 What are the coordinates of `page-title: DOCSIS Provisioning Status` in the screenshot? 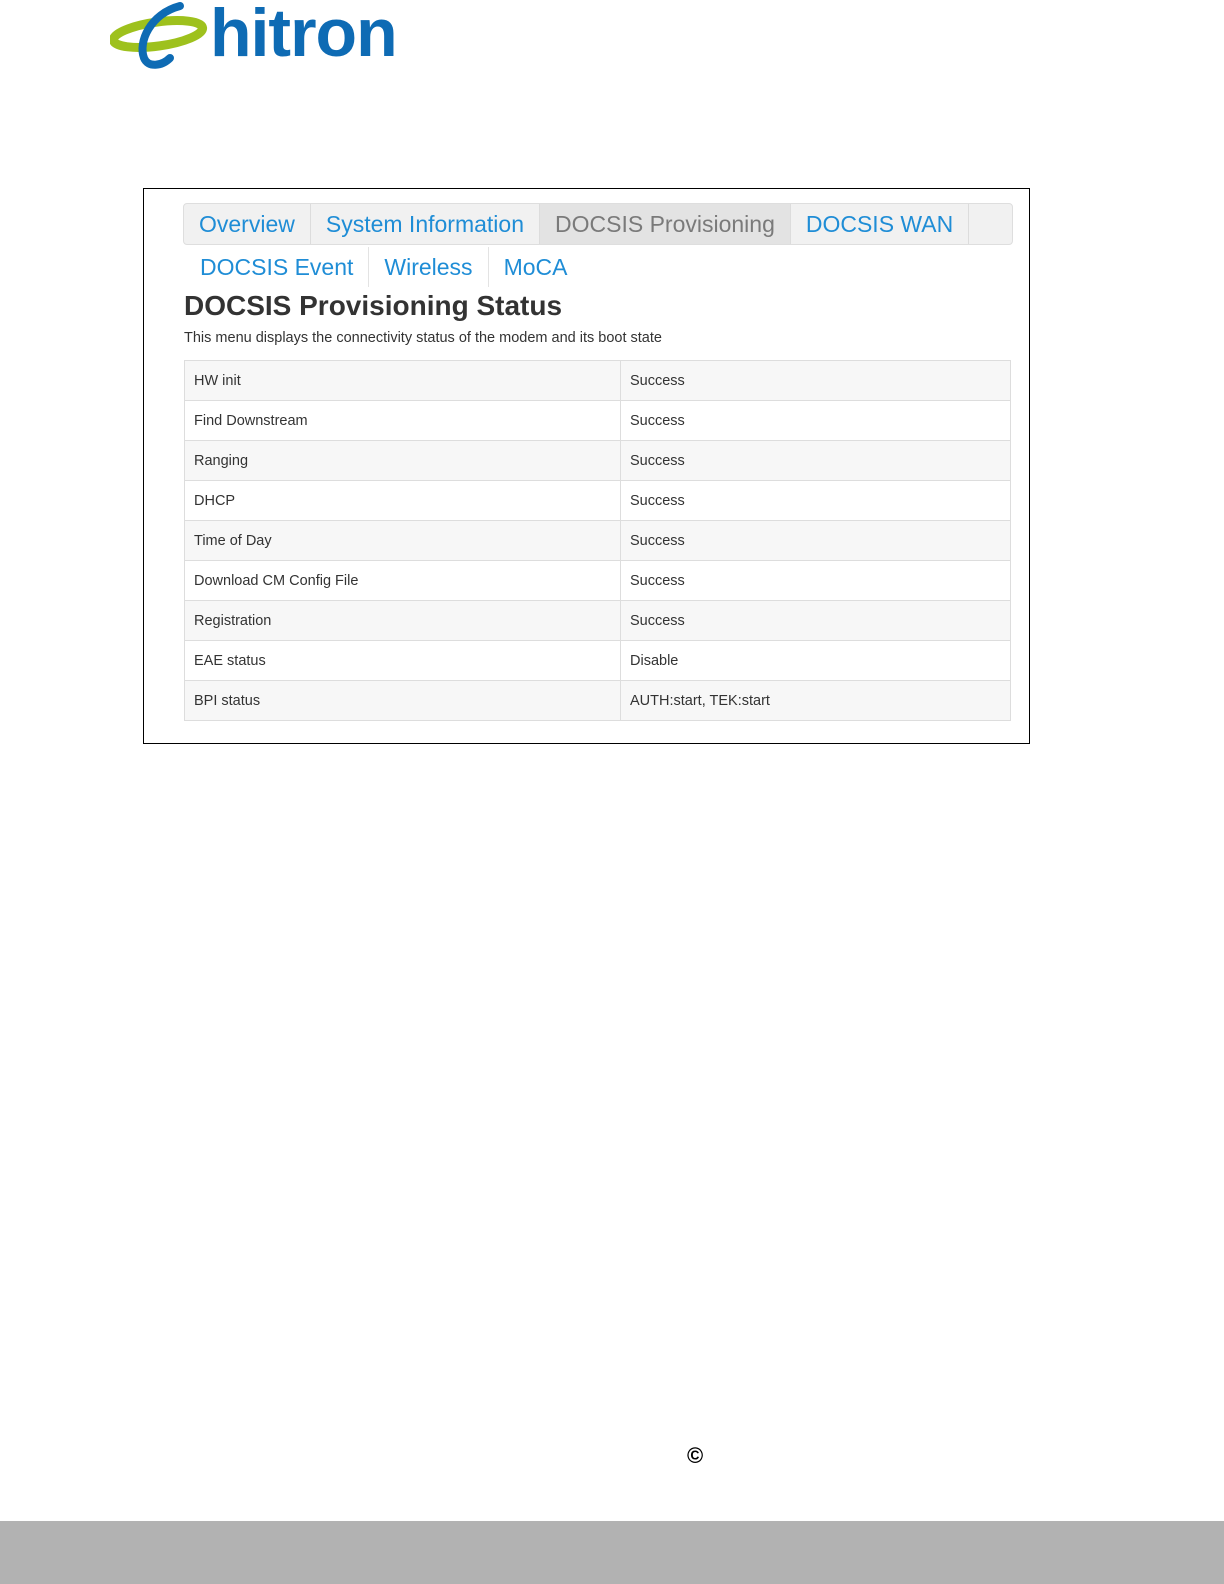 It's located at (373, 305).